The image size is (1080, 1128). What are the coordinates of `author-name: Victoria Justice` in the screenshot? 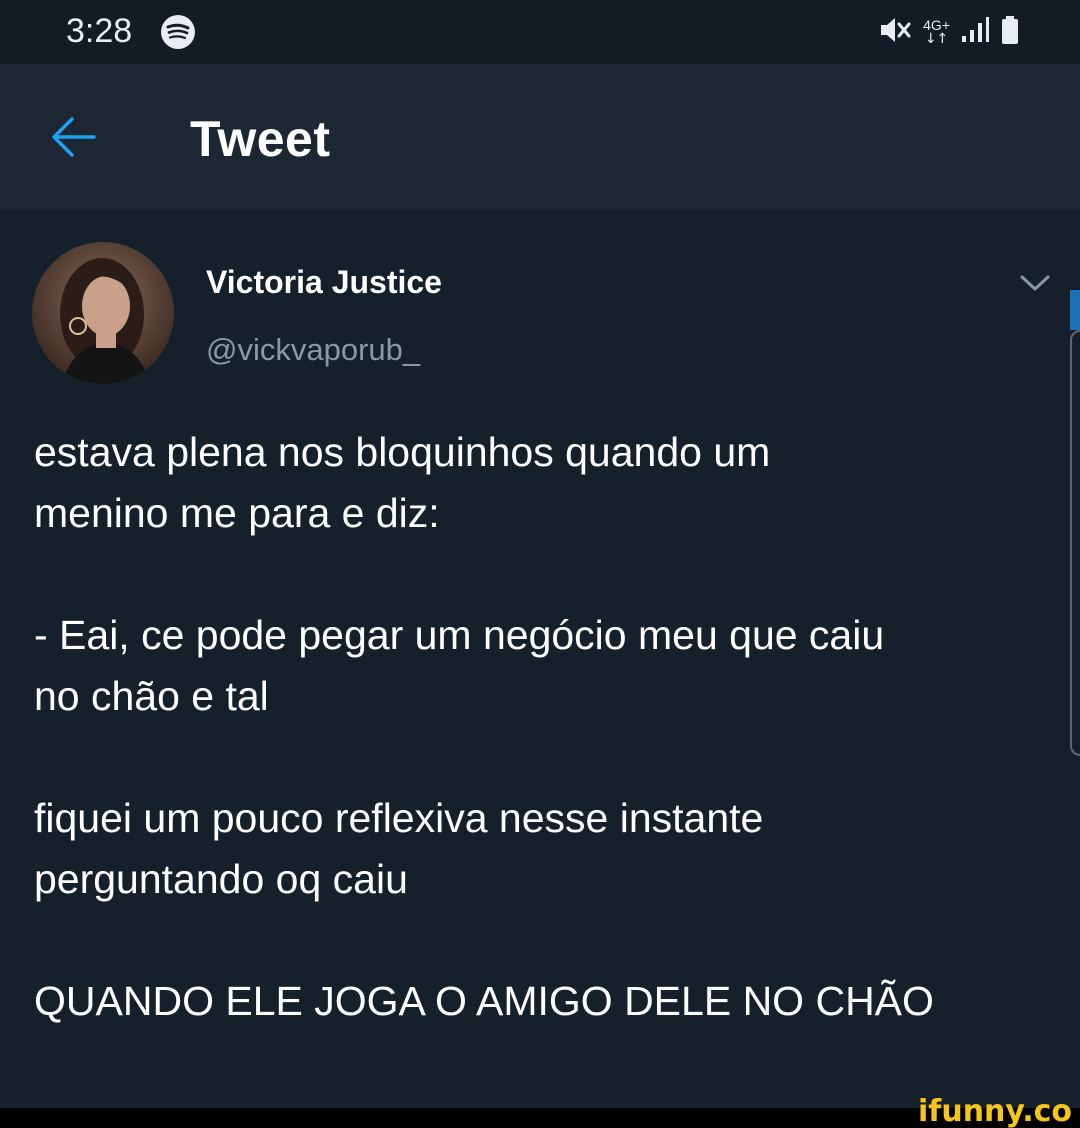 It's located at (324, 282).